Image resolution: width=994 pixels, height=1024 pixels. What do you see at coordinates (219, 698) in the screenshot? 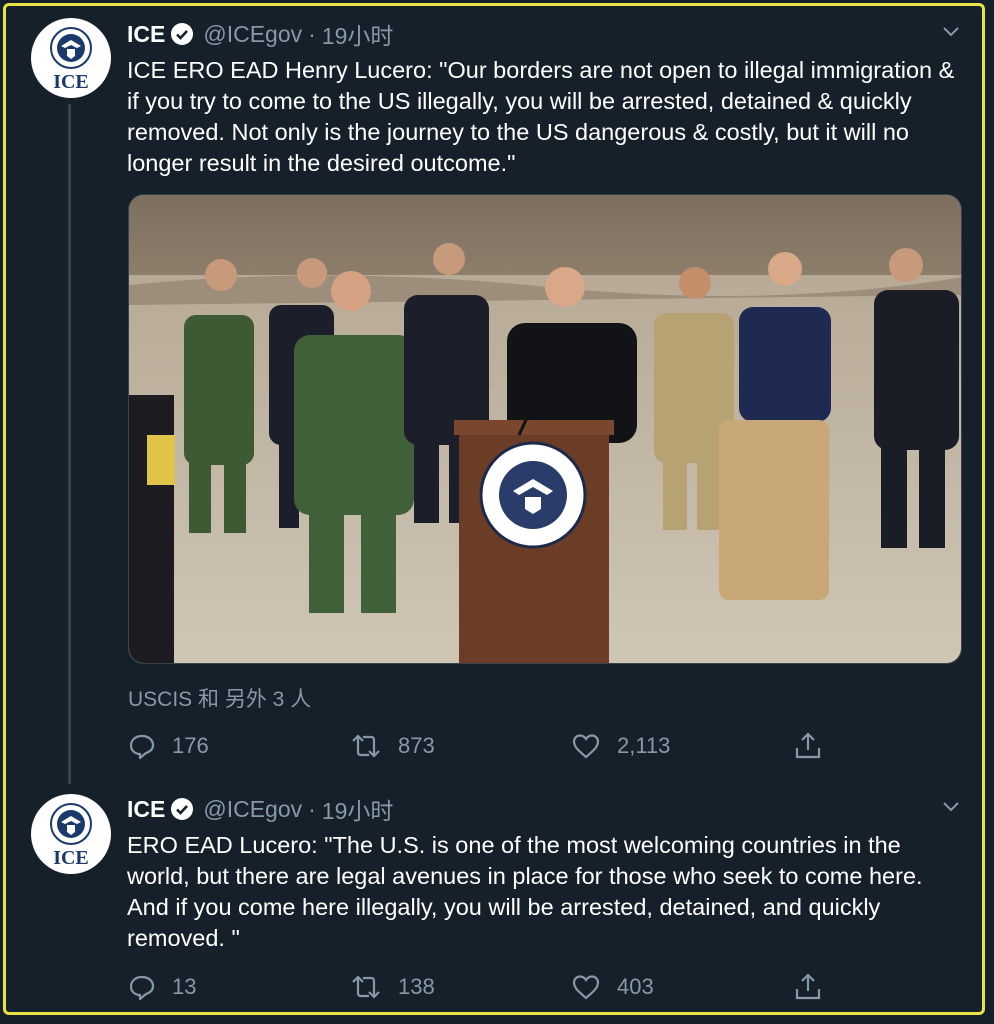
I see `tagged-users: USCIS 和 另外 3 人` at bounding box center [219, 698].